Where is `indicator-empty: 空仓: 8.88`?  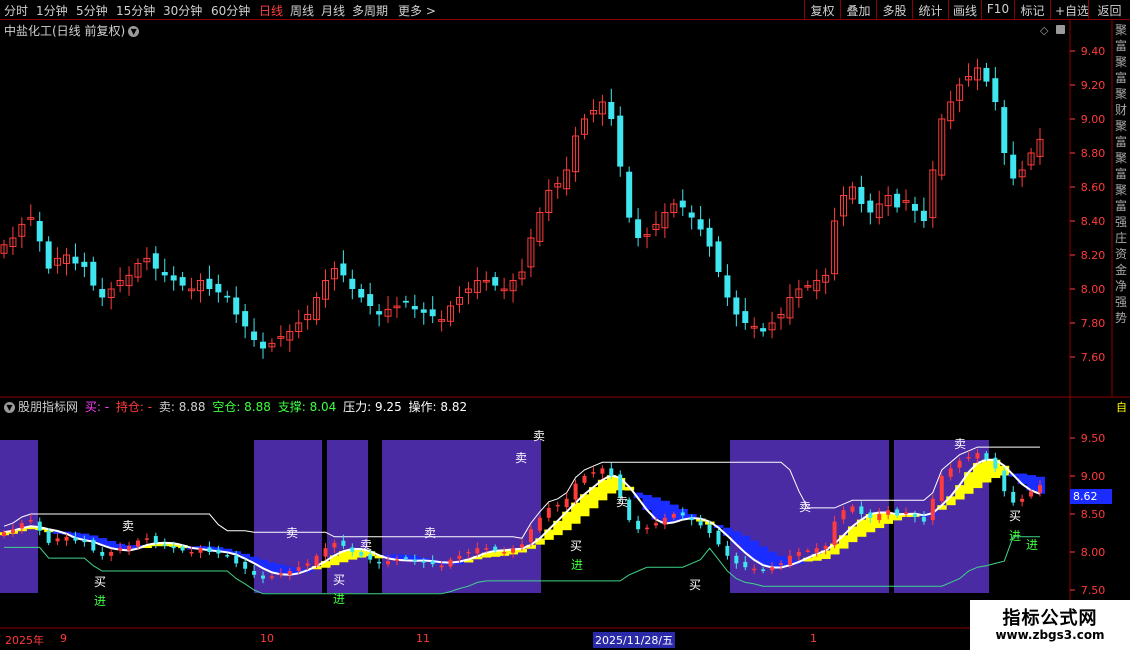 indicator-empty: 空仓: 8.88 is located at coordinates (241, 407).